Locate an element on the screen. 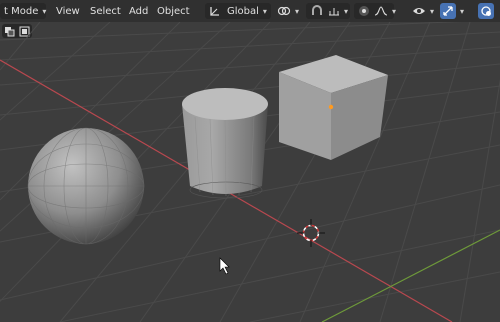  mouse-pointer-icon is located at coordinates (224, 266).